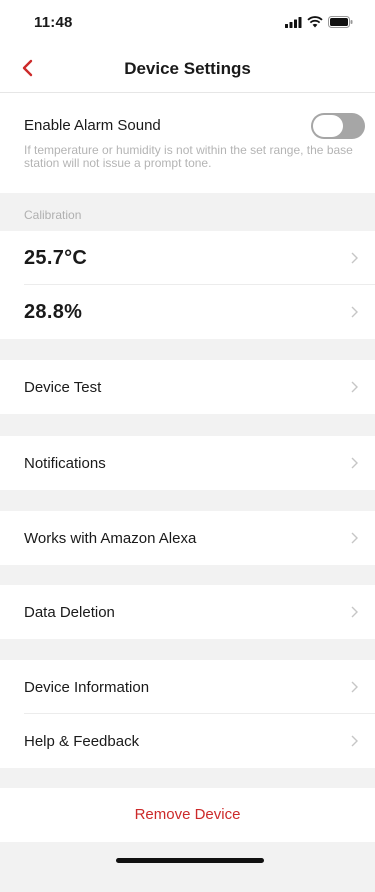 This screenshot has height=892, width=375. Describe the element at coordinates (315, 22) in the screenshot. I see `wifi-icon` at that location.